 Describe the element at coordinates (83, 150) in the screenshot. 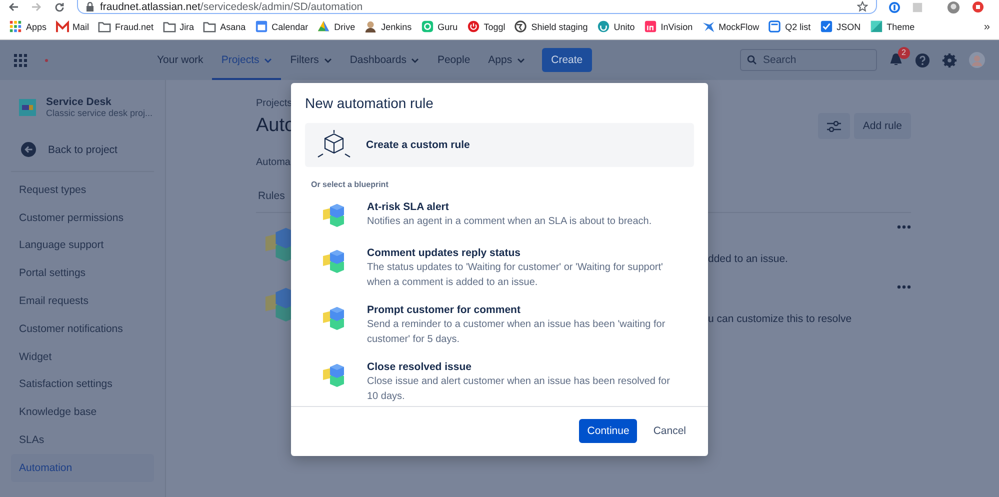

I see `back-to-project-link: Back to project` at that location.